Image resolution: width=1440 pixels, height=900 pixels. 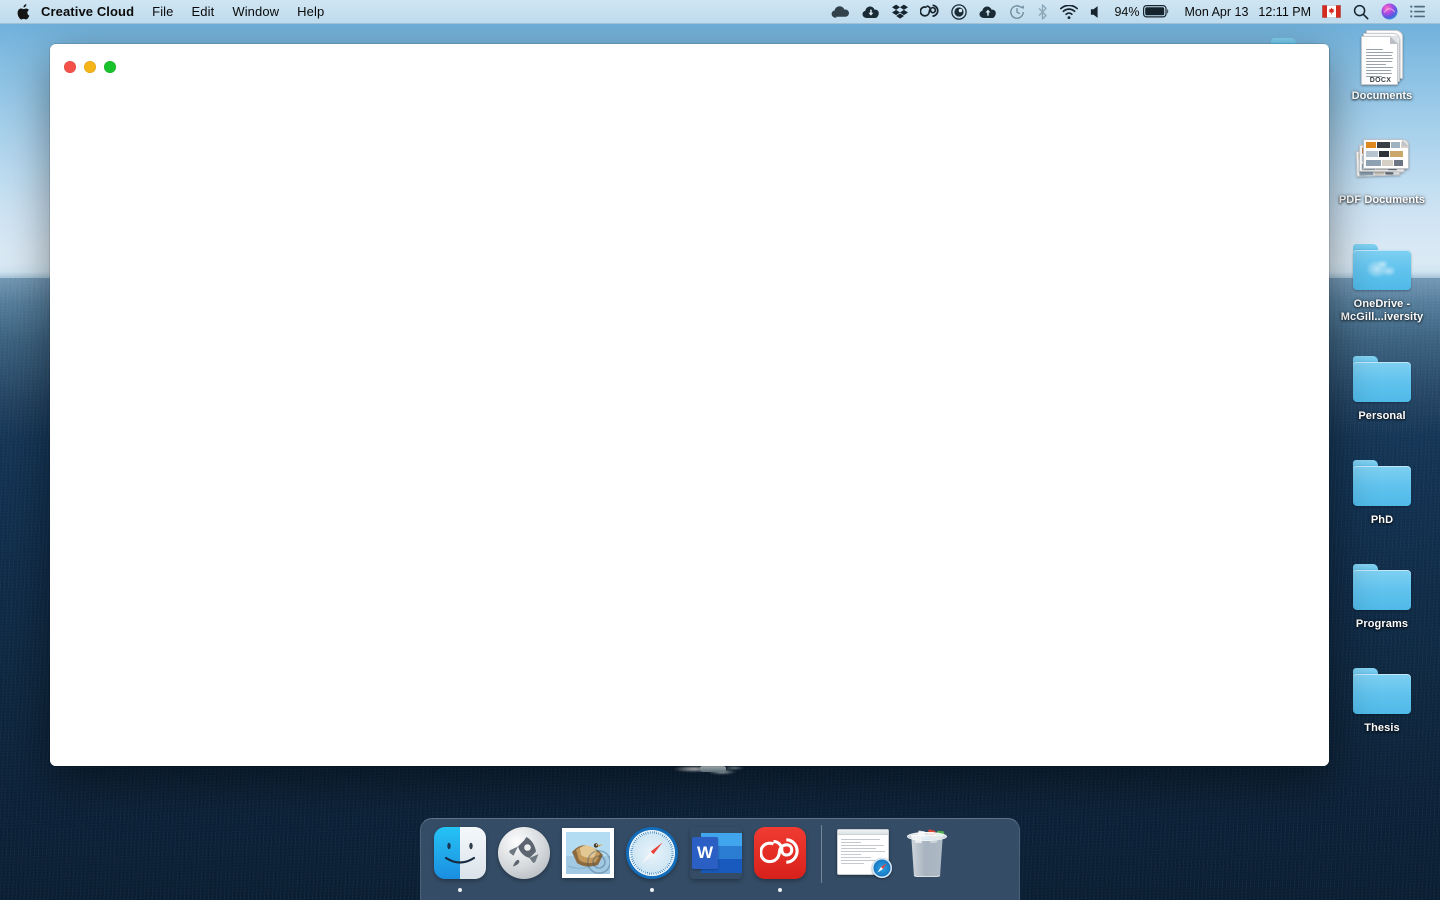 What do you see at coordinates (882, 868) in the screenshot?
I see `safari-badge-icon` at bounding box center [882, 868].